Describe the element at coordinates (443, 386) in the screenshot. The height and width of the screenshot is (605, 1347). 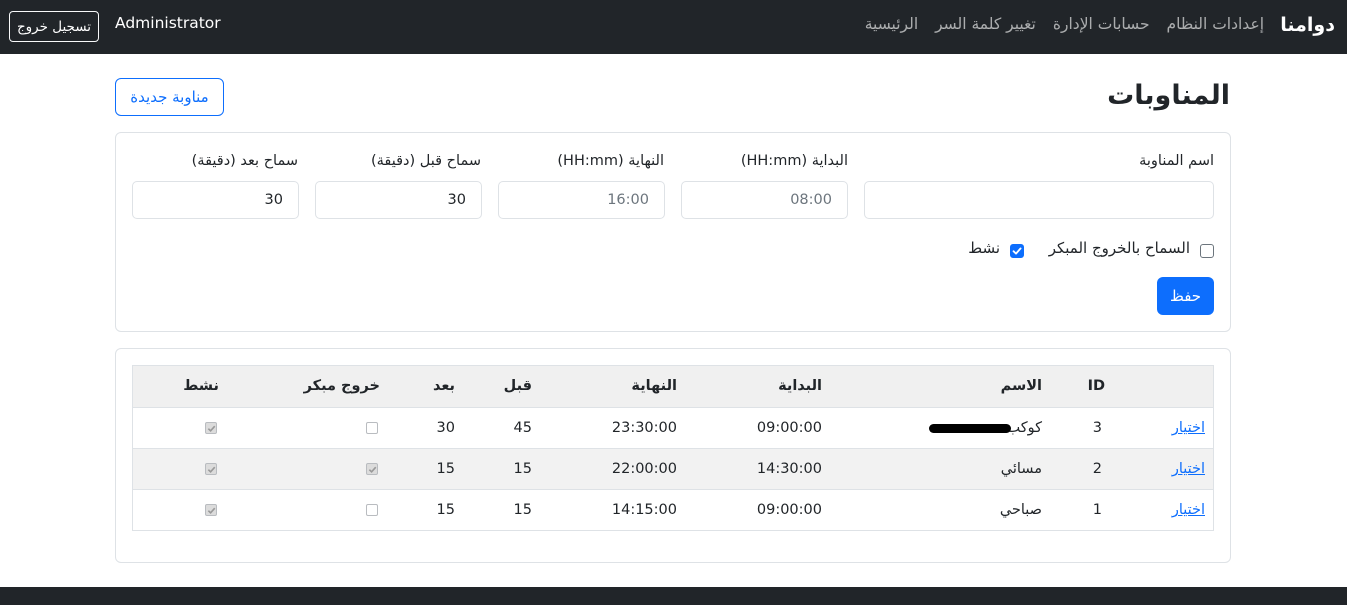
I see `header-after: بعد` at that location.